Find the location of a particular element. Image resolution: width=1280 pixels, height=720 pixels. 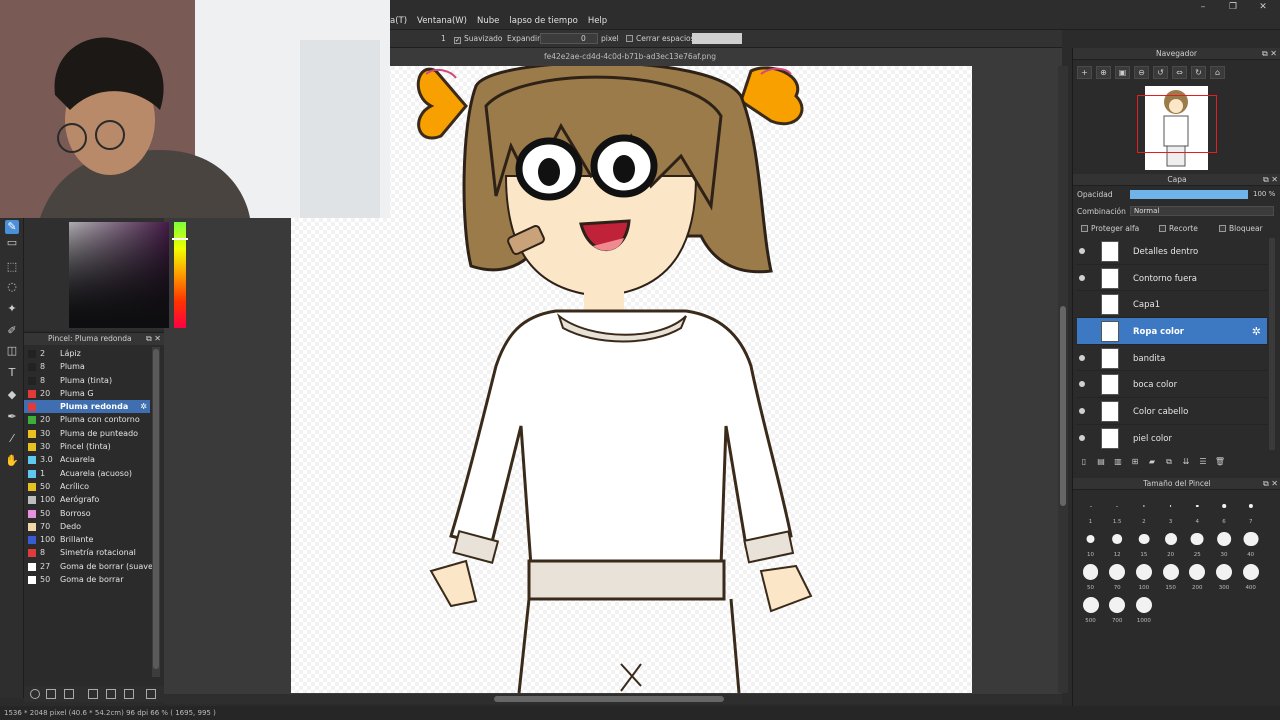

close-gaps-checkbox: Cerrar espacios is located at coordinates (660, 38).